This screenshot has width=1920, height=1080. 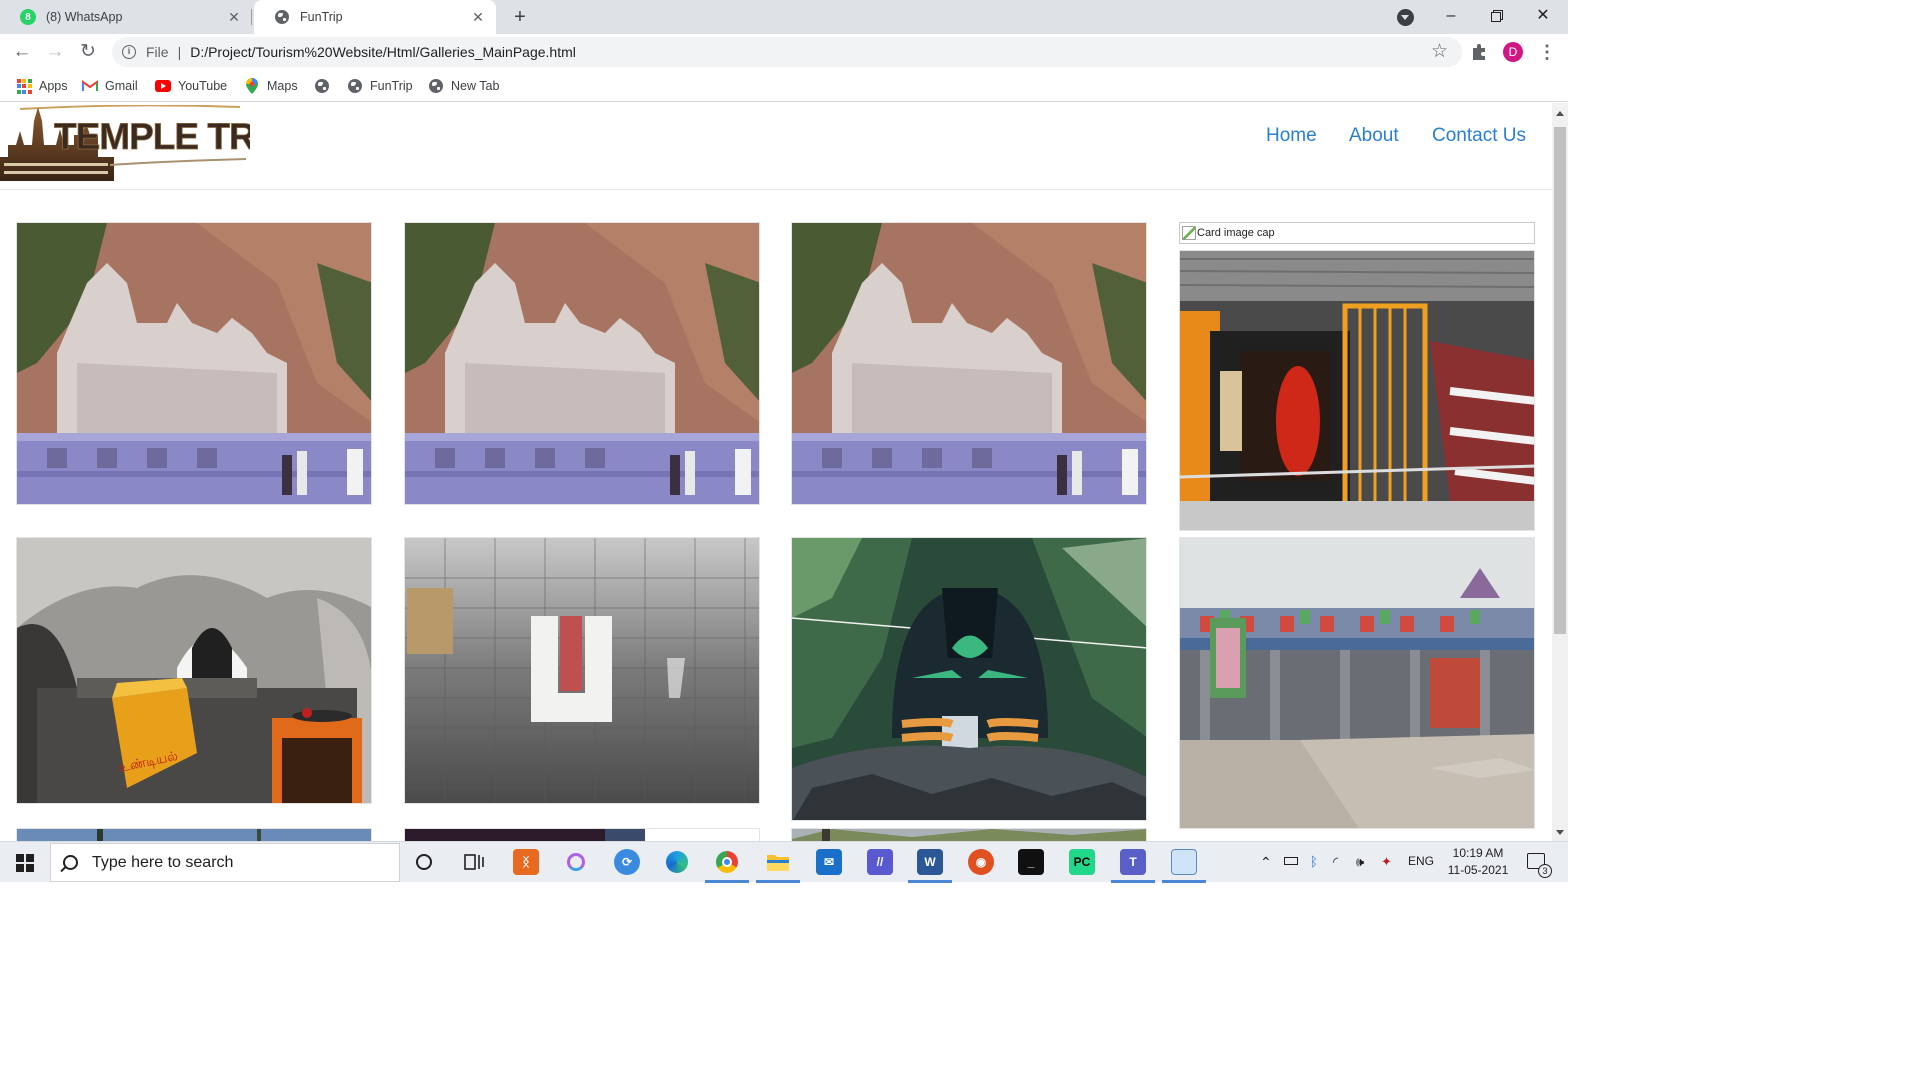 What do you see at coordinates (1497, 16) in the screenshot?
I see `restore-icon` at bounding box center [1497, 16].